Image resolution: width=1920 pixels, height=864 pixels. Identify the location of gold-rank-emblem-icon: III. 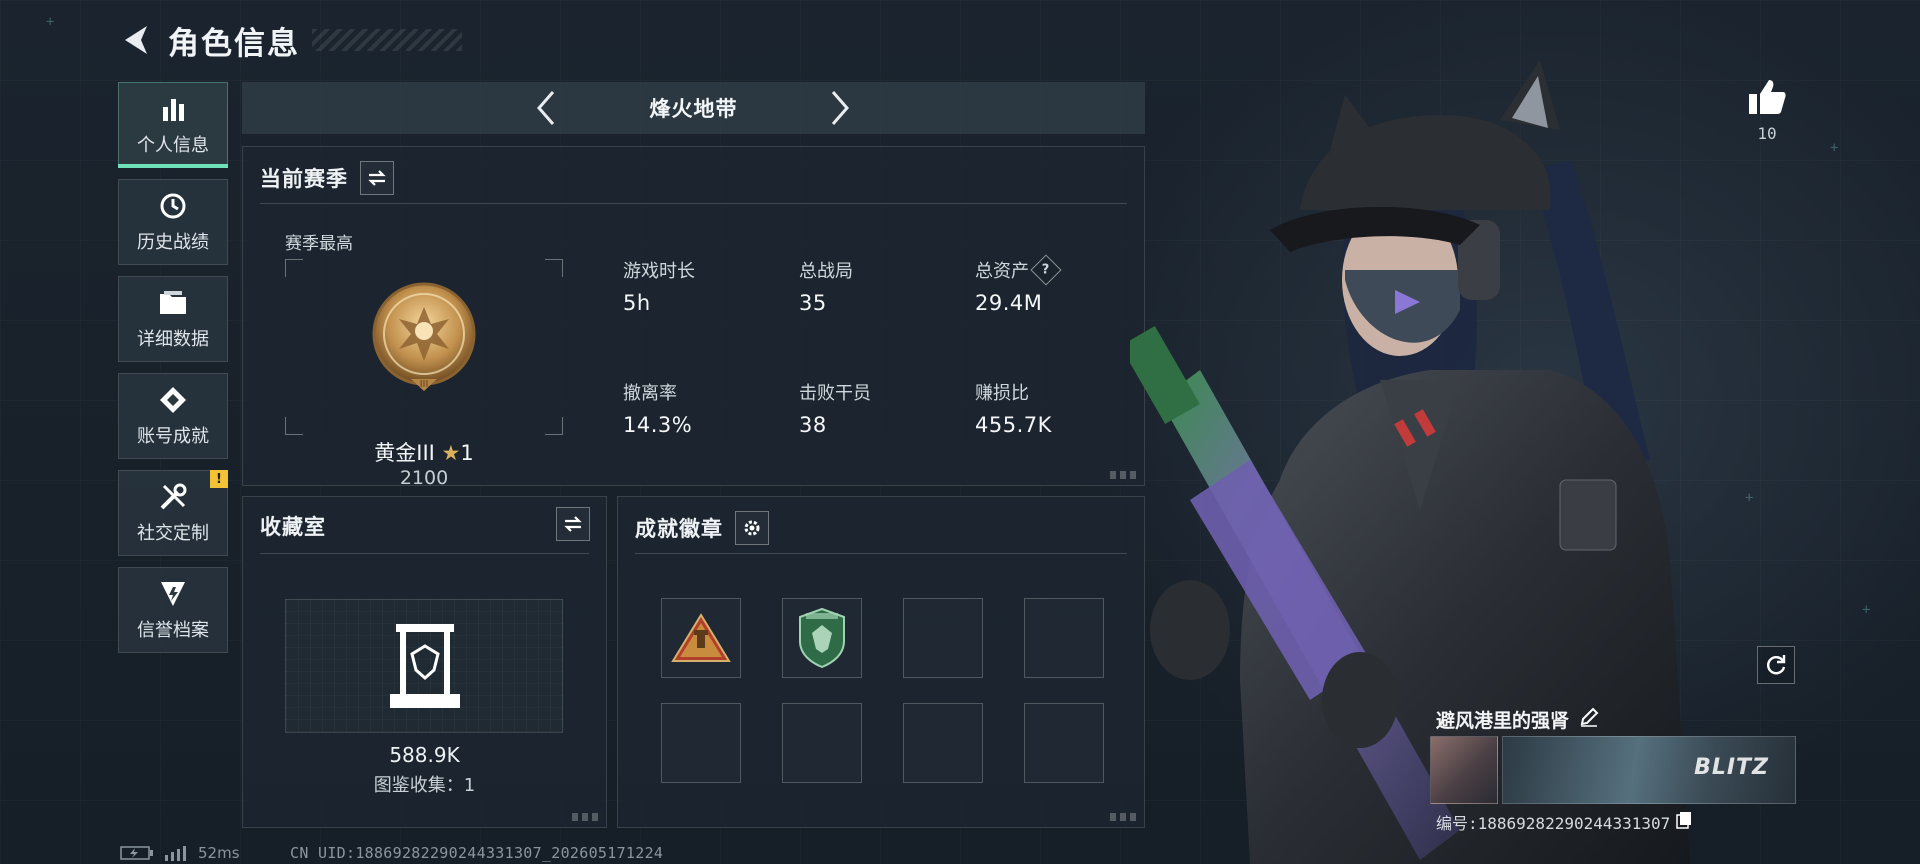
(424, 336).